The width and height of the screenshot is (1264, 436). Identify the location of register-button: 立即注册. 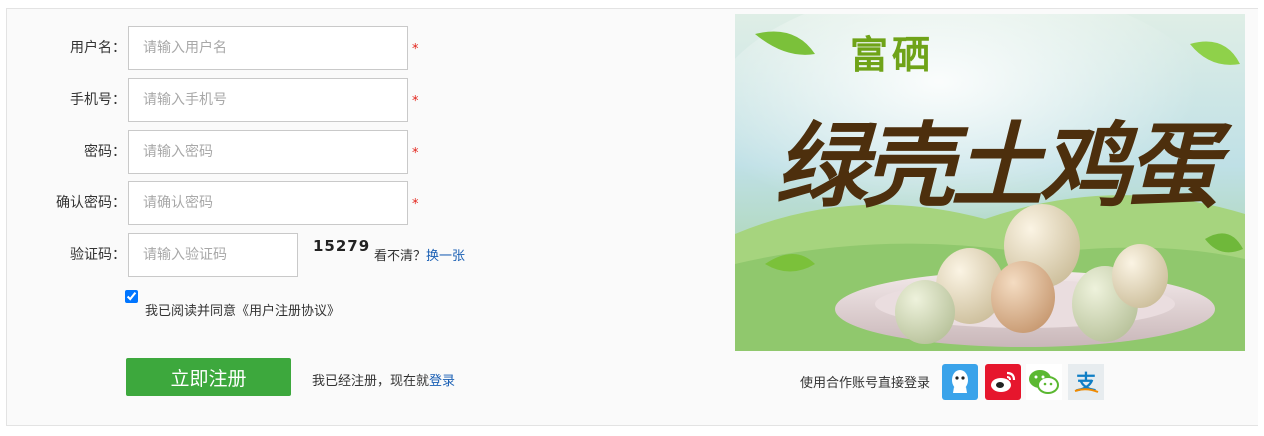
(208, 377).